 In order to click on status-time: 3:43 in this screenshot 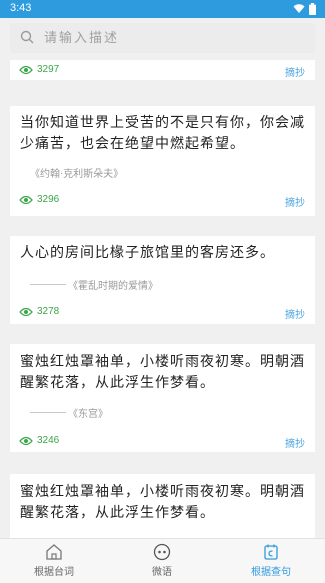, I will do `click(21, 8)`.